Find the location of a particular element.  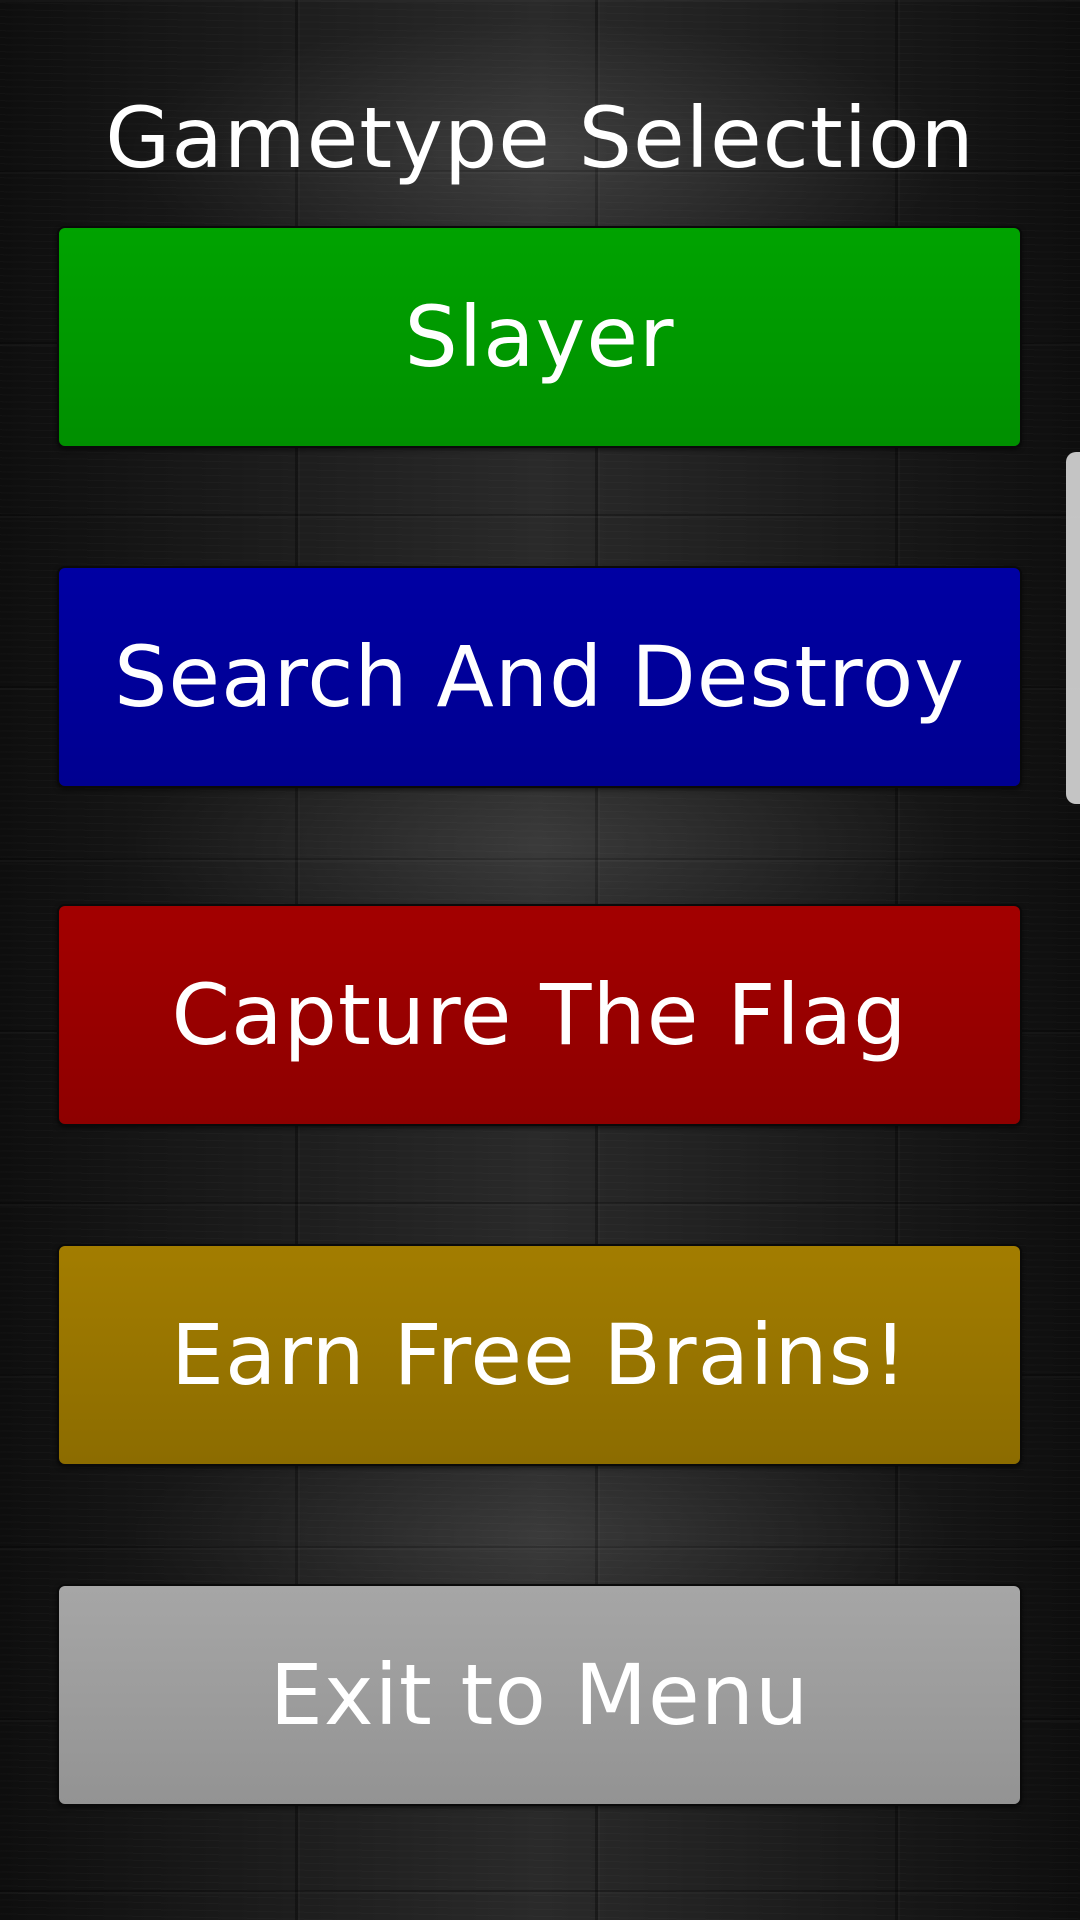

slayer-button: Slayer is located at coordinates (539, 337).